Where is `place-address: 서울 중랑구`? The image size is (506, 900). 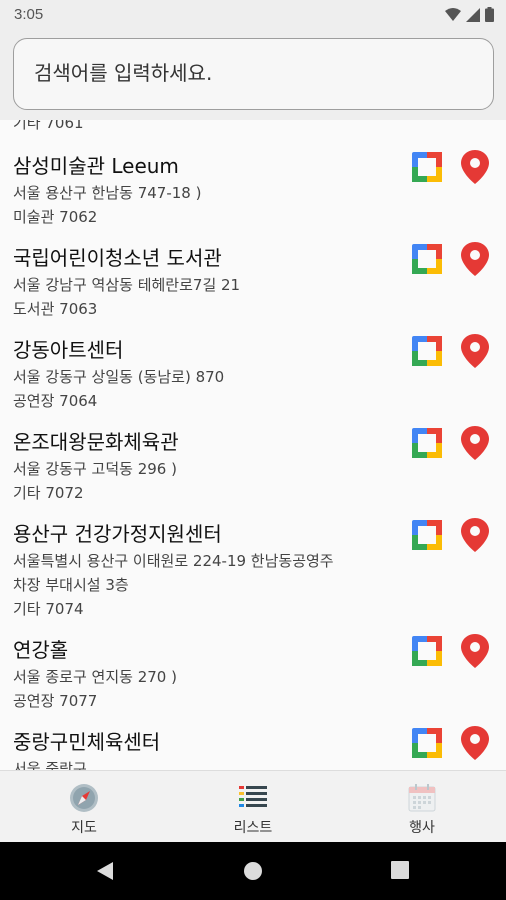
place-address: 서울 중랑구 is located at coordinates (50, 765).